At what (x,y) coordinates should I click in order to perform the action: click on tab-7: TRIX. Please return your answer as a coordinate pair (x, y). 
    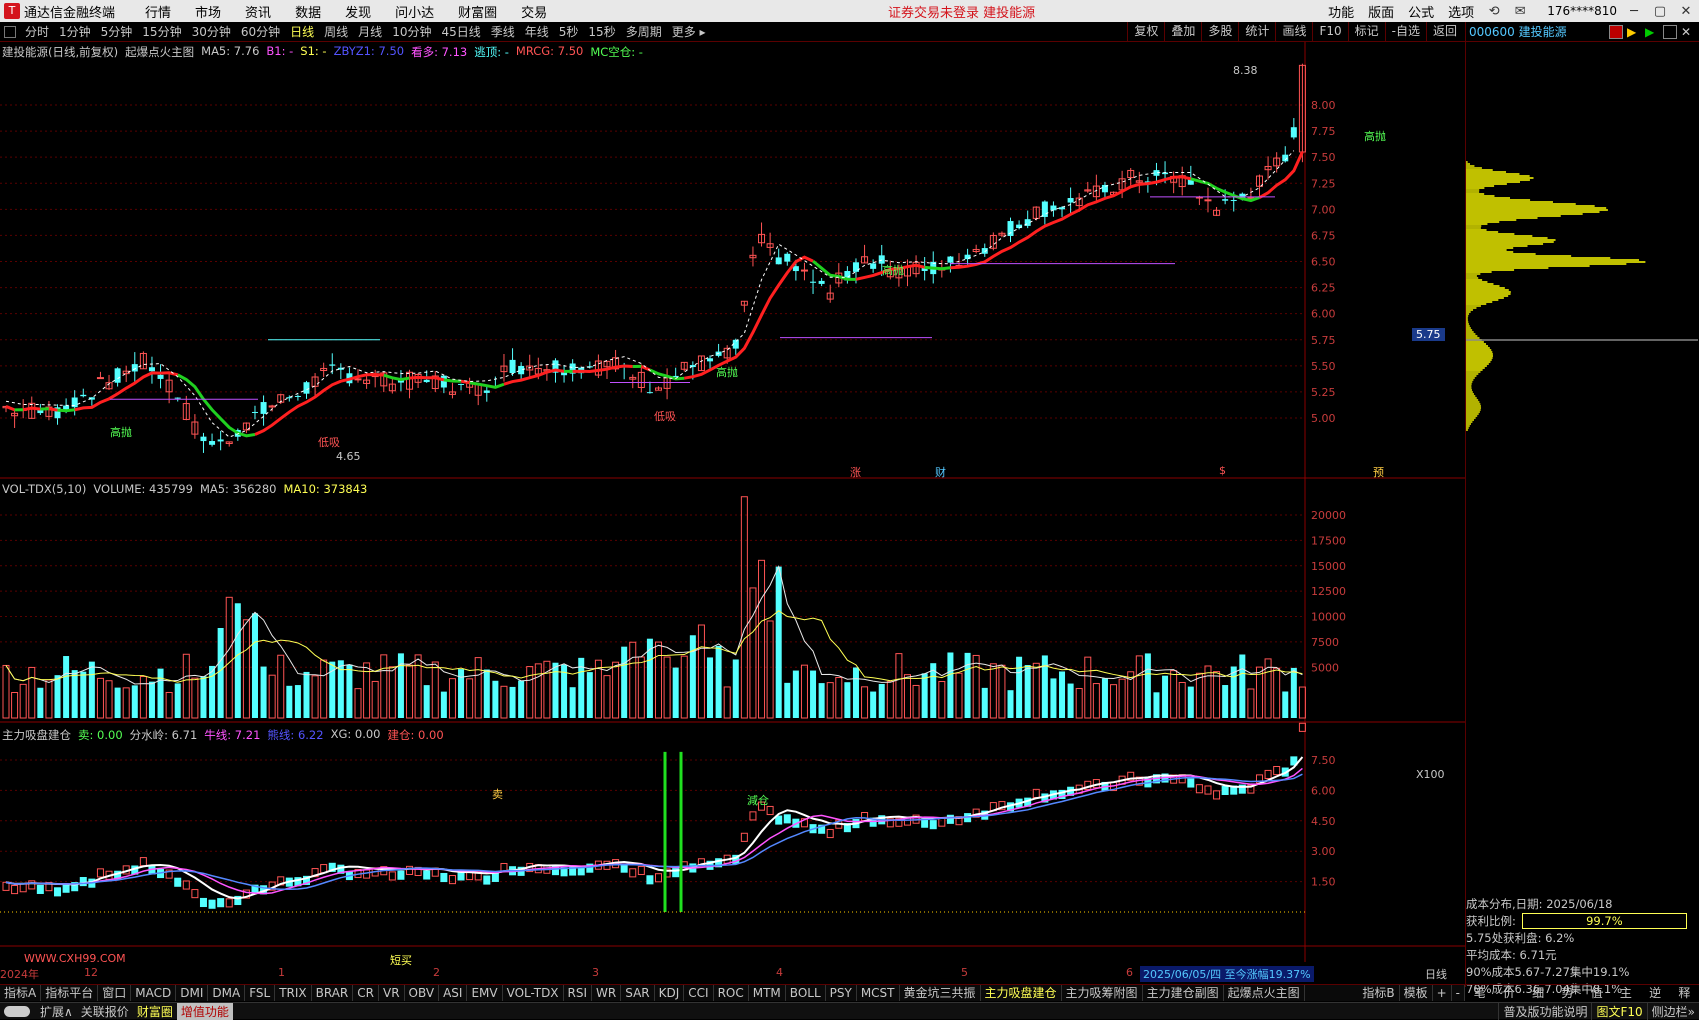
    Looking at the image, I should click on (293, 993).